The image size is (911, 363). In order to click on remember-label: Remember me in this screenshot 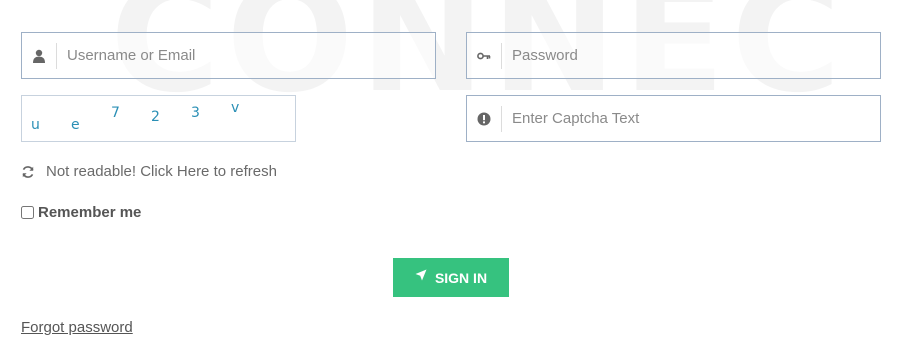, I will do `click(89, 212)`.